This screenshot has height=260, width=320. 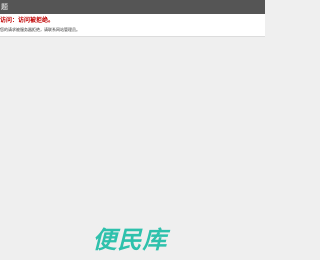 What do you see at coordinates (27, 20) in the screenshot?
I see `error-title: 访问：访问被拒绝。` at bounding box center [27, 20].